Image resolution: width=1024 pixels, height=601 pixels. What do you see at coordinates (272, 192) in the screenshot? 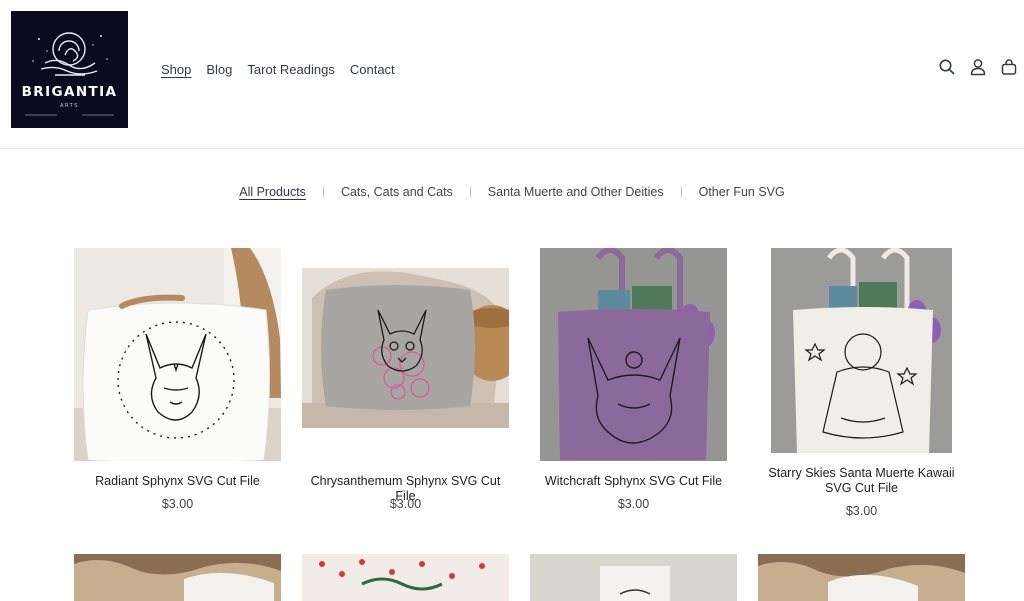
I see `category-all-products: All Products` at bounding box center [272, 192].